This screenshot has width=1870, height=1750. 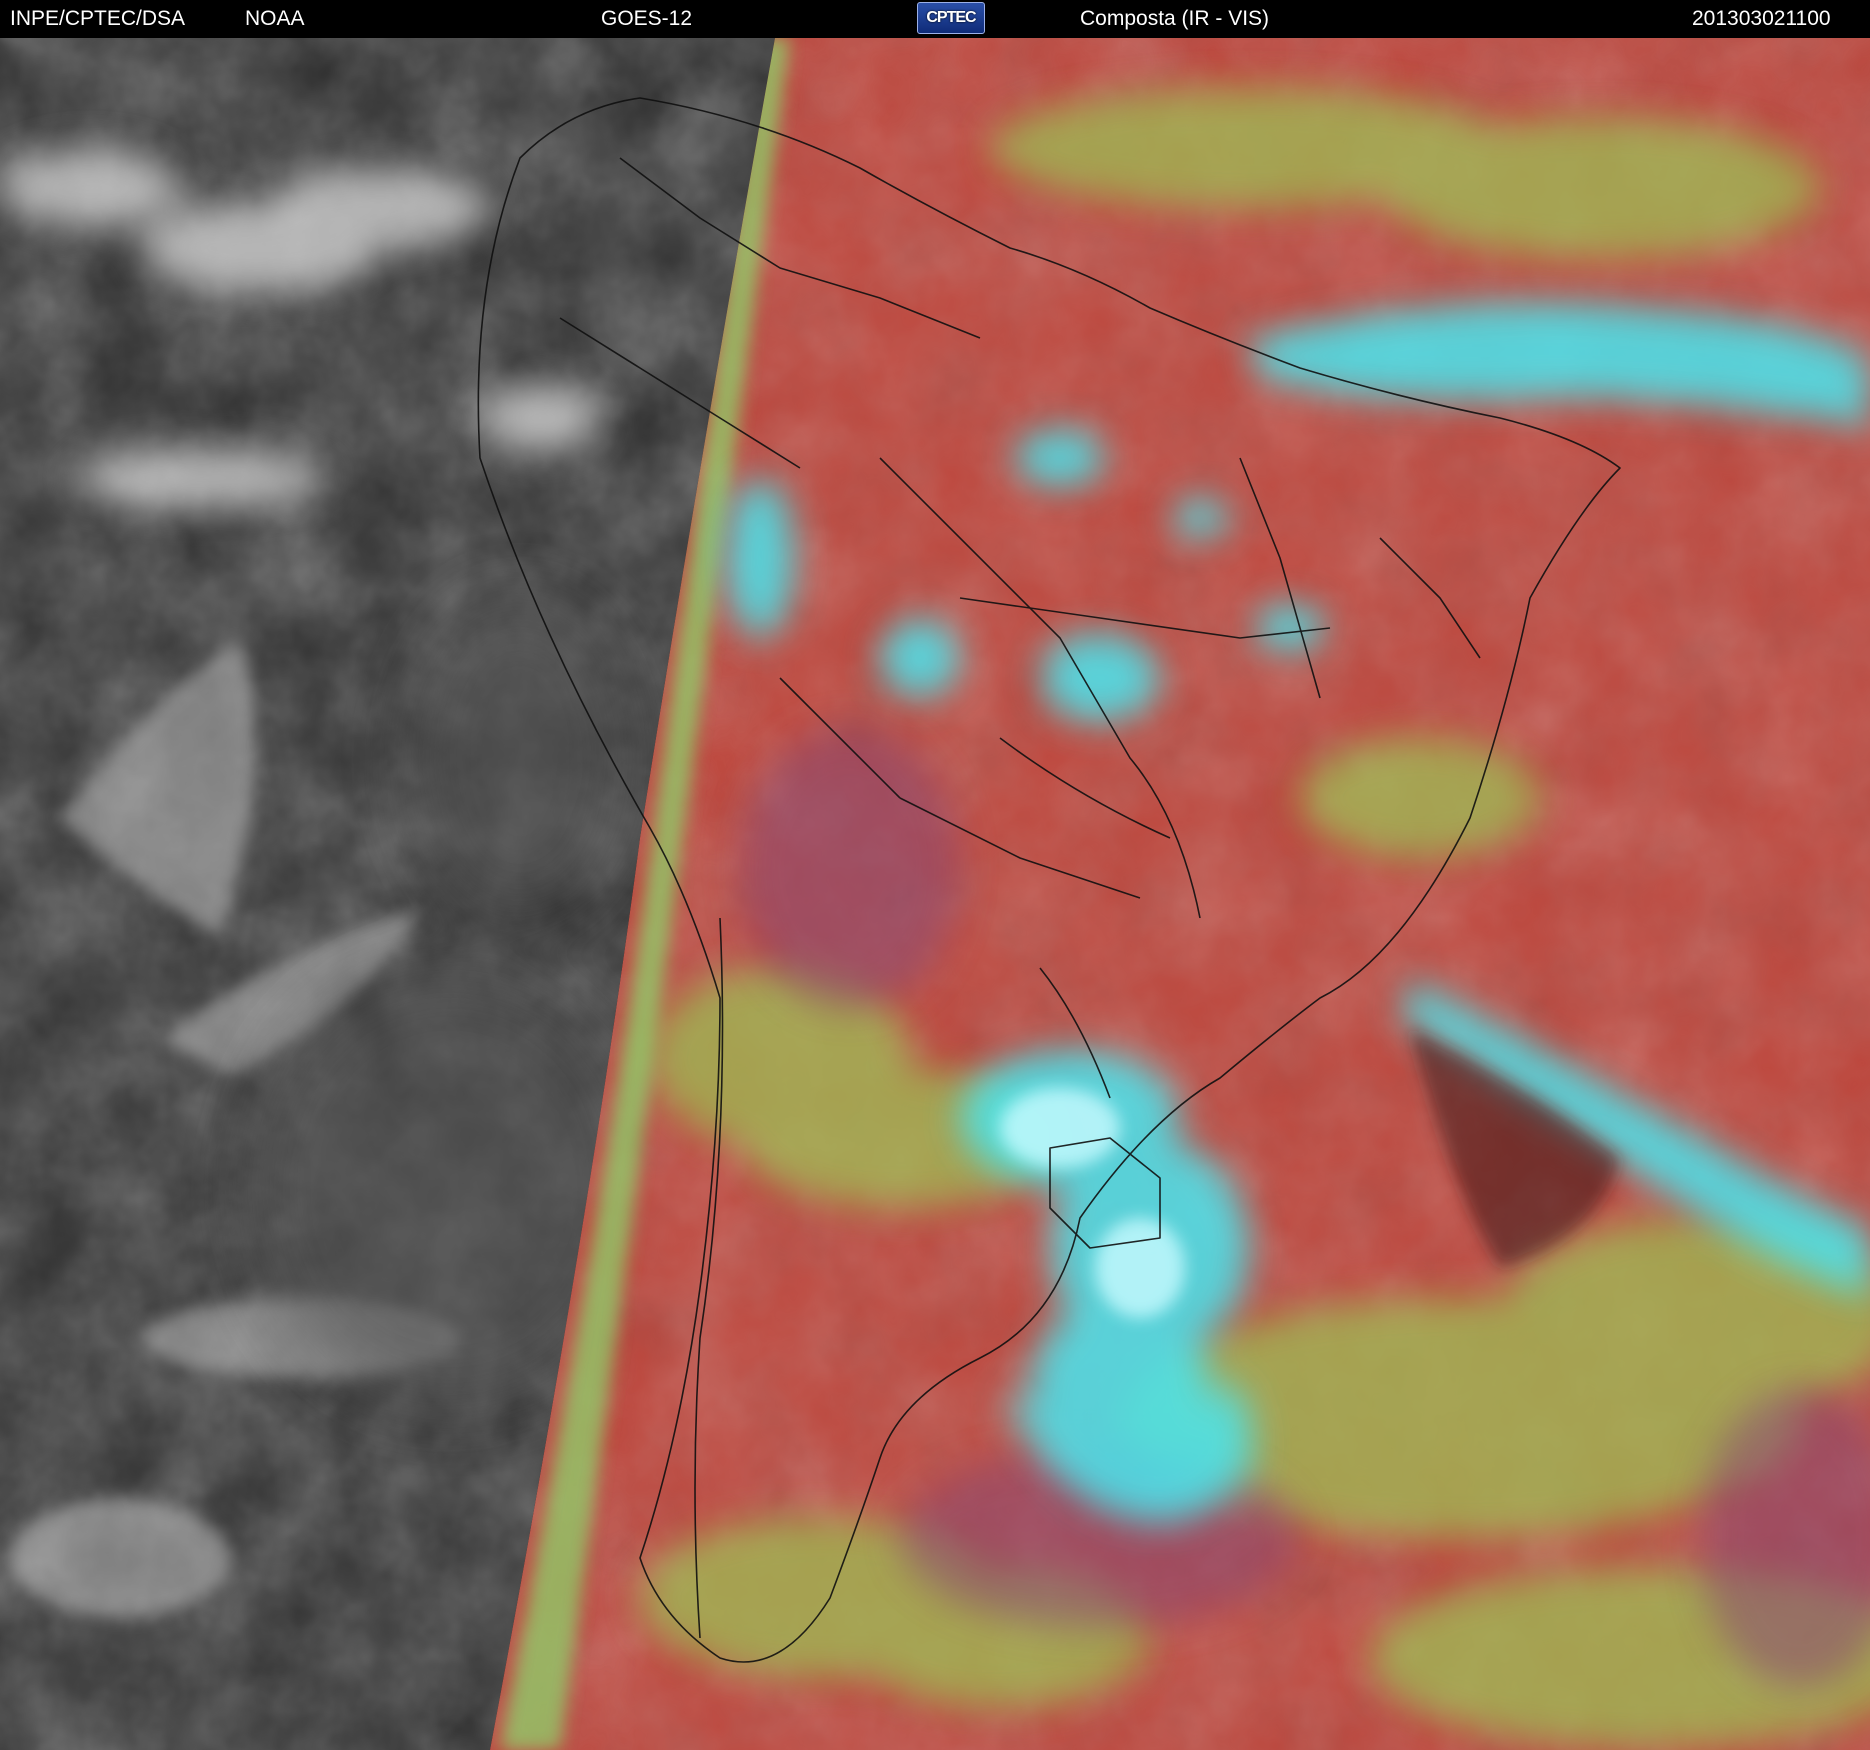 What do you see at coordinates (1761, 18) in the screenshot?
I see `timestamp-label: 201303021100` at bounding box center [1761, 18].